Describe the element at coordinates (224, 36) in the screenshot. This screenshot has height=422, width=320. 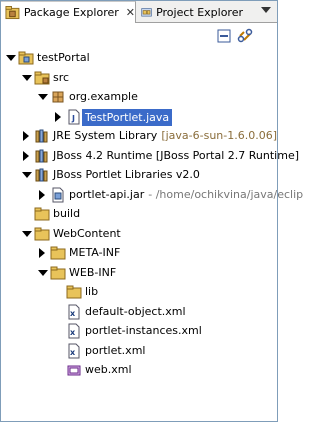
I see `collapse-all-icon` at that location.